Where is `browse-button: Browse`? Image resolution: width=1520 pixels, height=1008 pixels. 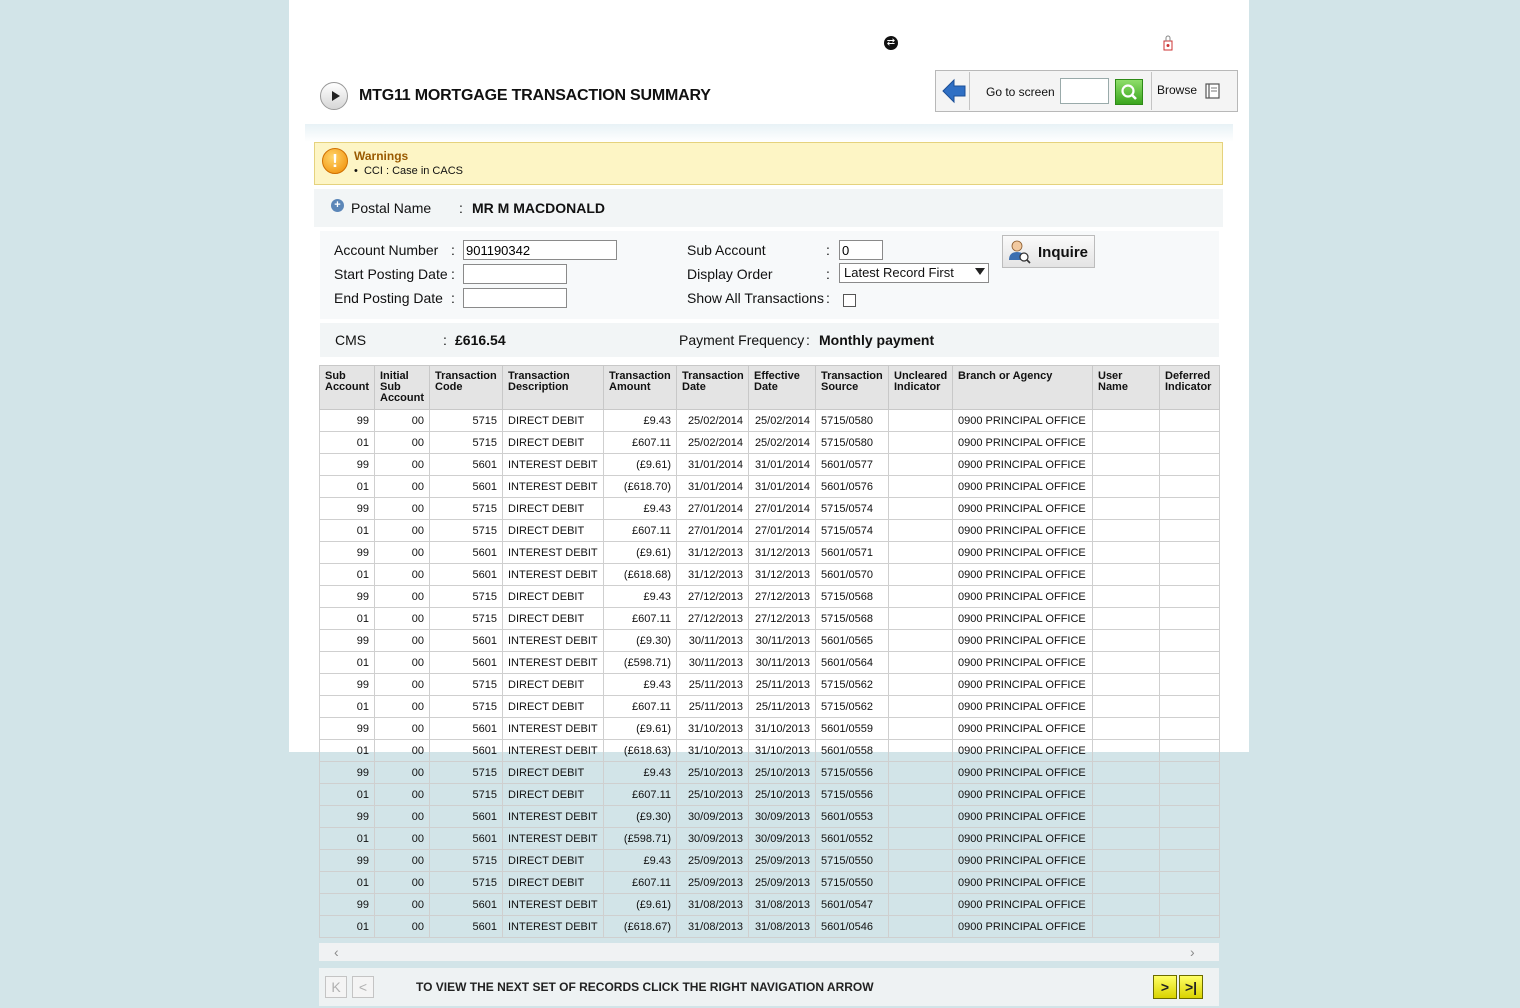
browse-button: Browse is located at coordinates (1177, 90).